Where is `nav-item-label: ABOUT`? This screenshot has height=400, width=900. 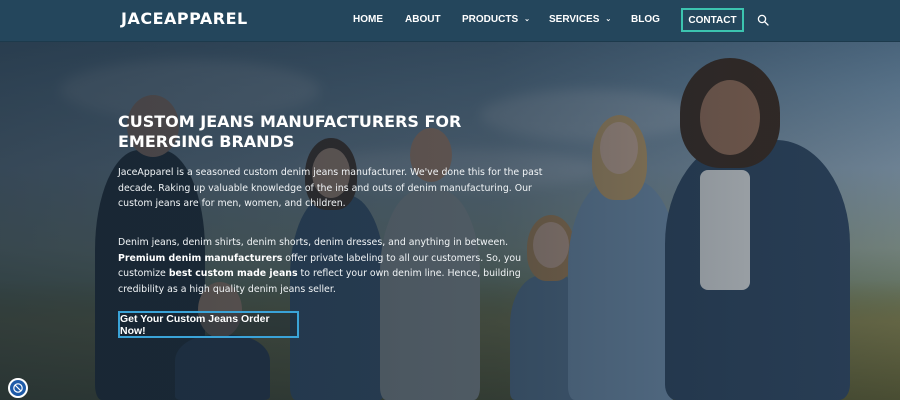 nav-item-label: ABOUT is located at coordinates (423, 19).